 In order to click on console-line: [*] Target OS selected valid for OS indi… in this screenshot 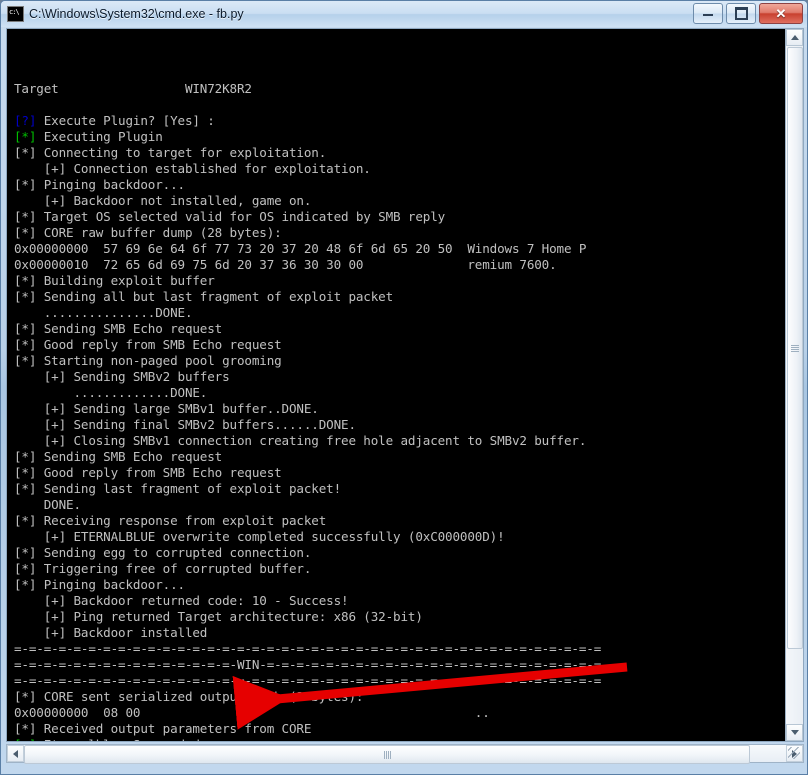, I will do `click(230, 216)`.